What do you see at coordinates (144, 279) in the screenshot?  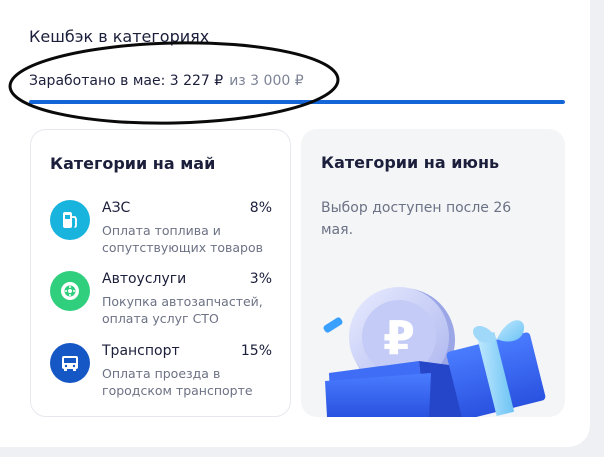 I see `category-name: Автоуслуги` at bounding box center [144, 279].